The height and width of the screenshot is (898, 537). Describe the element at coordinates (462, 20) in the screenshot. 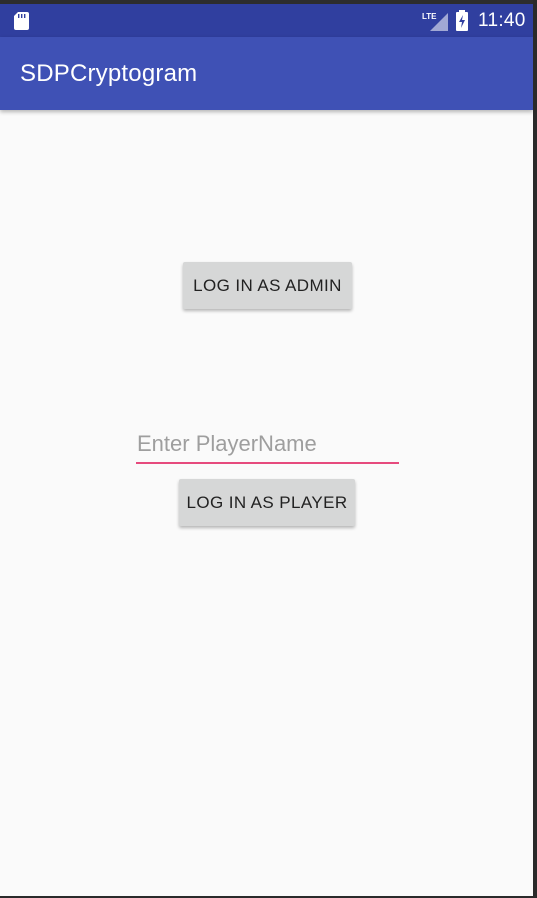

I see `battery-charging-icon` at that location.